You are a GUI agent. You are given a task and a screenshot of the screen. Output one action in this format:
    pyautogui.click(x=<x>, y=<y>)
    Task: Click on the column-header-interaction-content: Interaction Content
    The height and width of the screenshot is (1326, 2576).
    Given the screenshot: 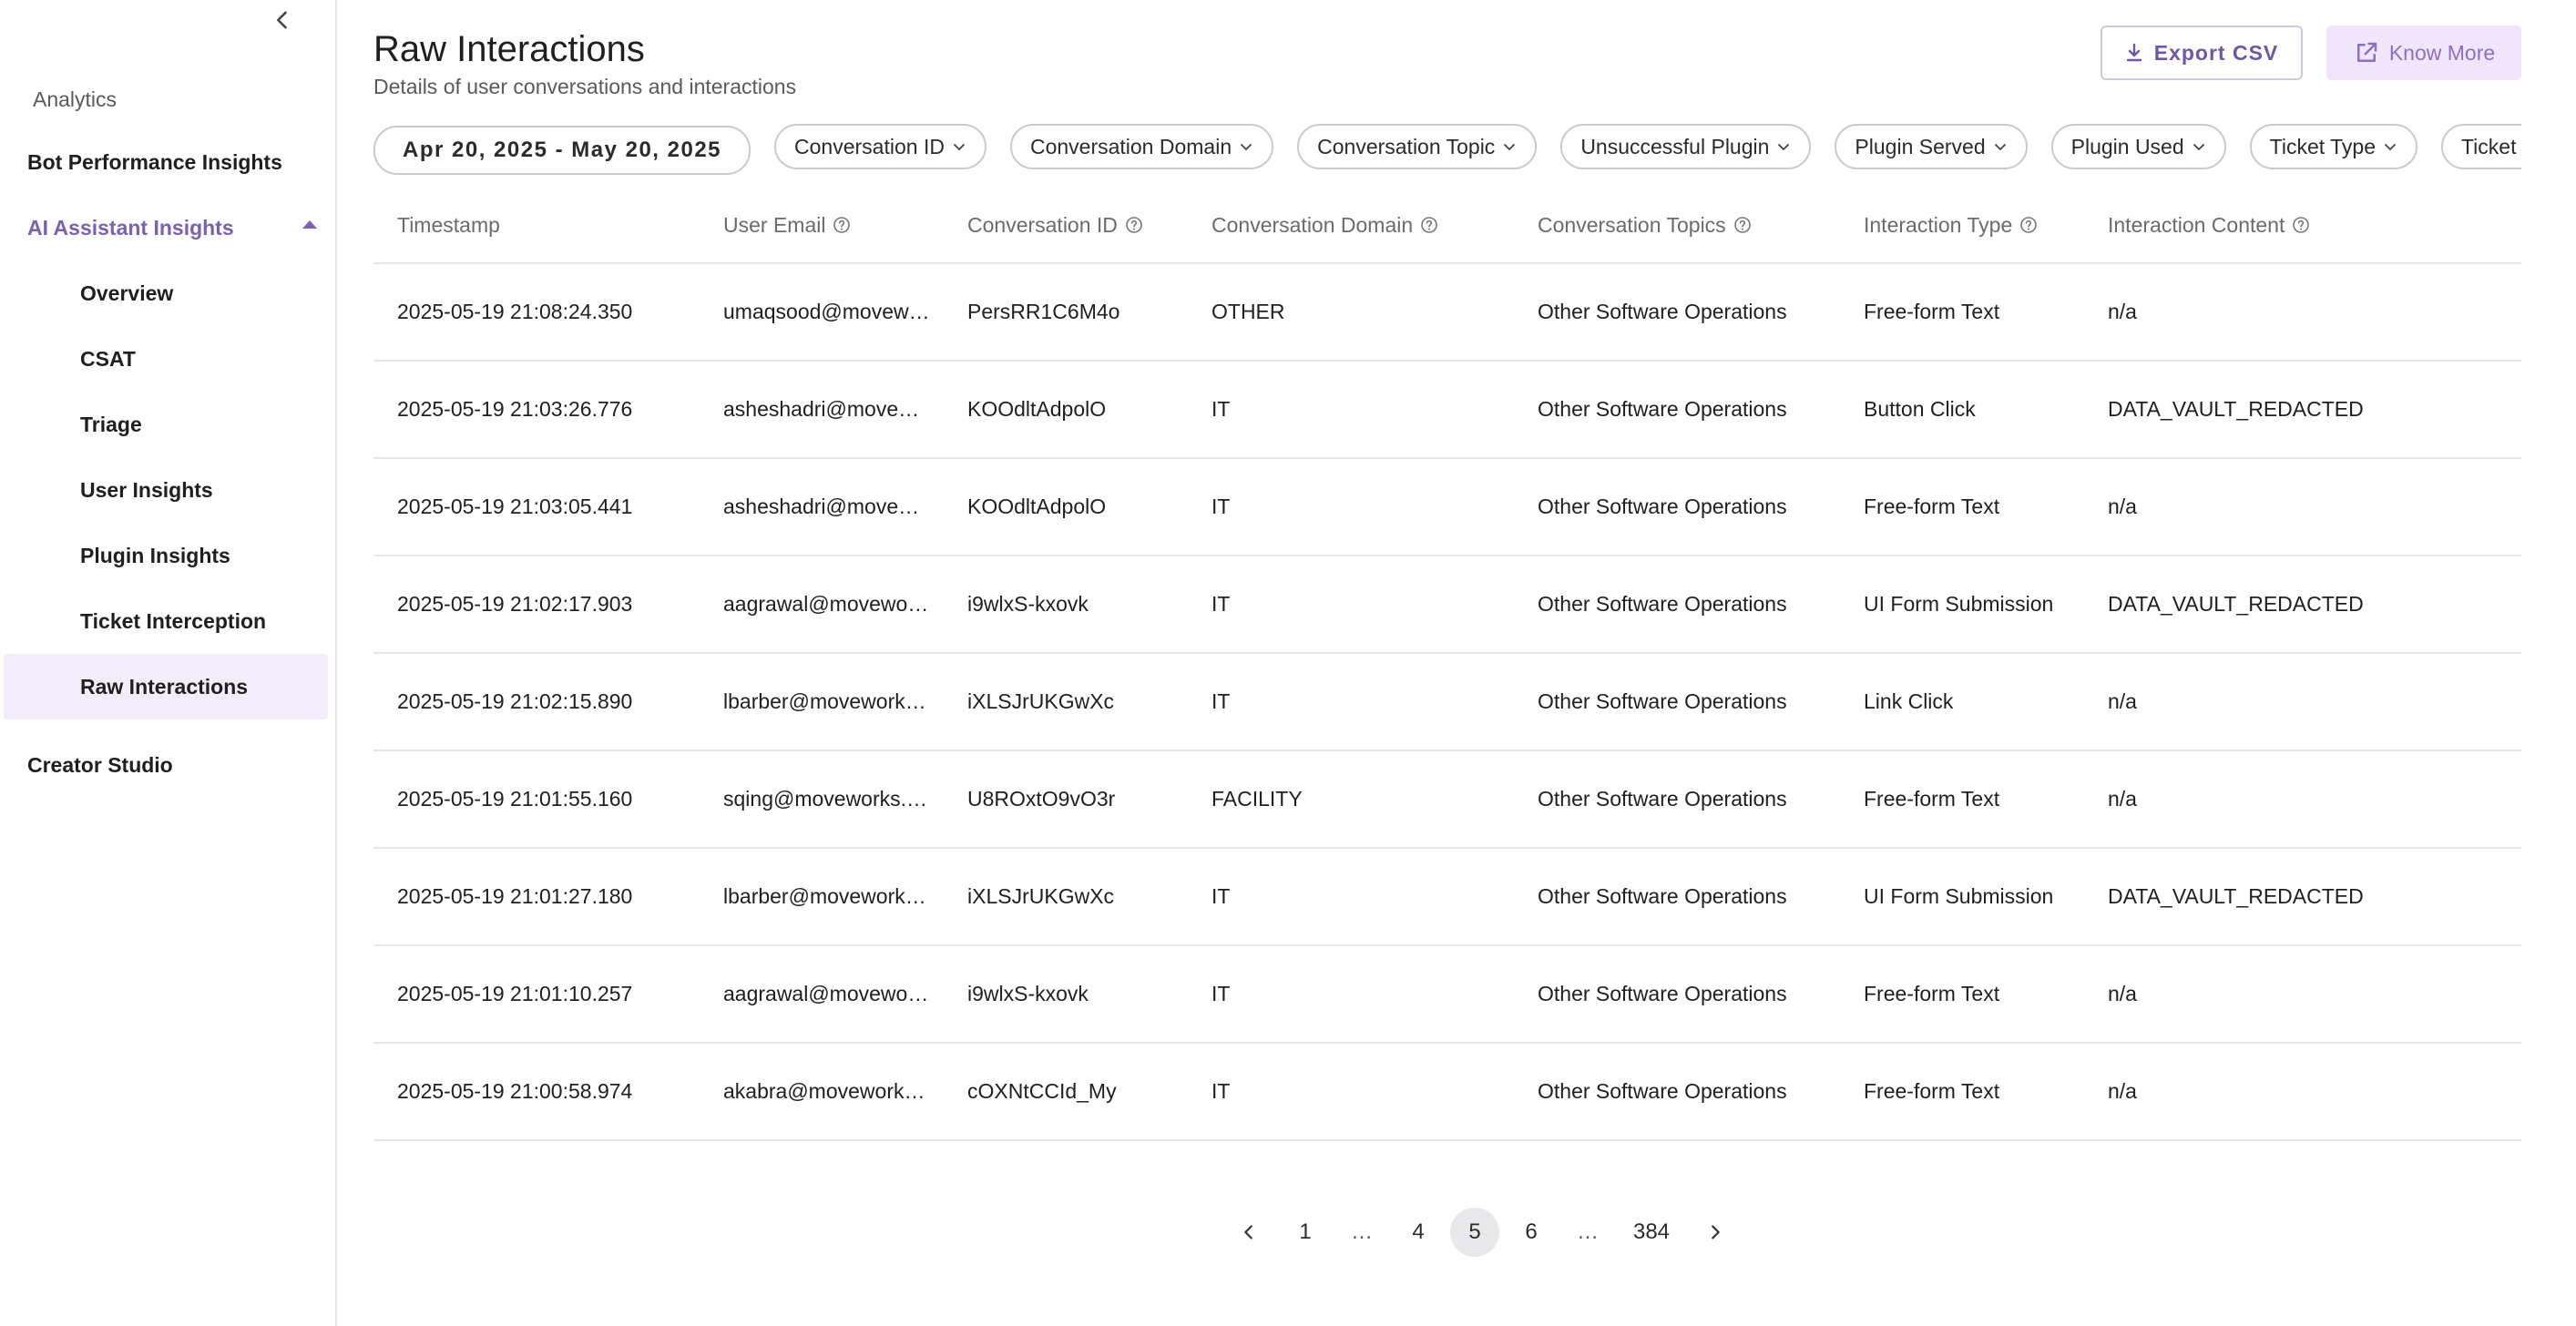 What is the action you would take?
    pyautogui.click(x=2303, y=225)
    